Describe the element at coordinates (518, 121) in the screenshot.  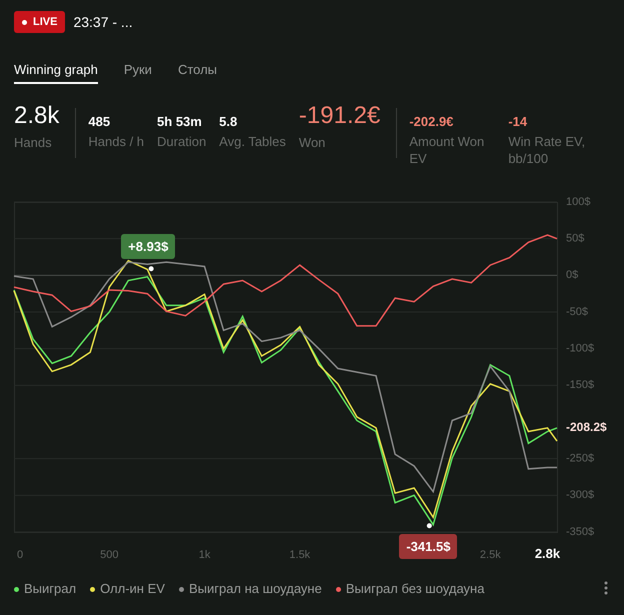
I see `stat-value: -14` at that location.